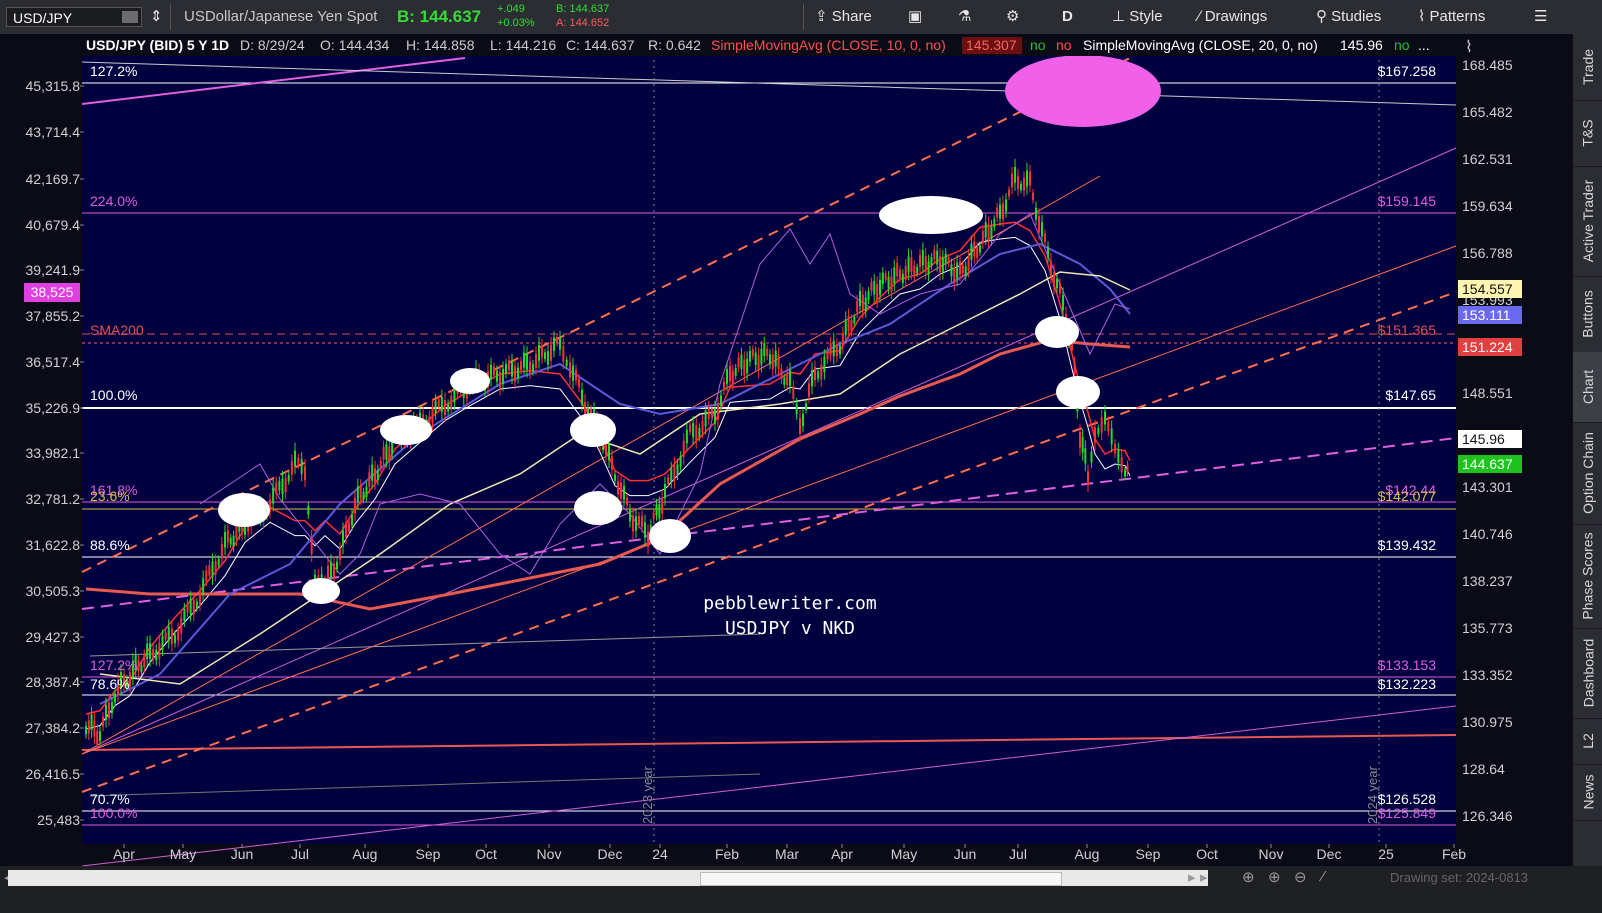 Image resolution: width=1602 pixels, height=913 pixels. Describe the element at coordinates (1587, 221) in the screenshot. I see `sidebar-tab-active-trader: Active Trader` at that location.